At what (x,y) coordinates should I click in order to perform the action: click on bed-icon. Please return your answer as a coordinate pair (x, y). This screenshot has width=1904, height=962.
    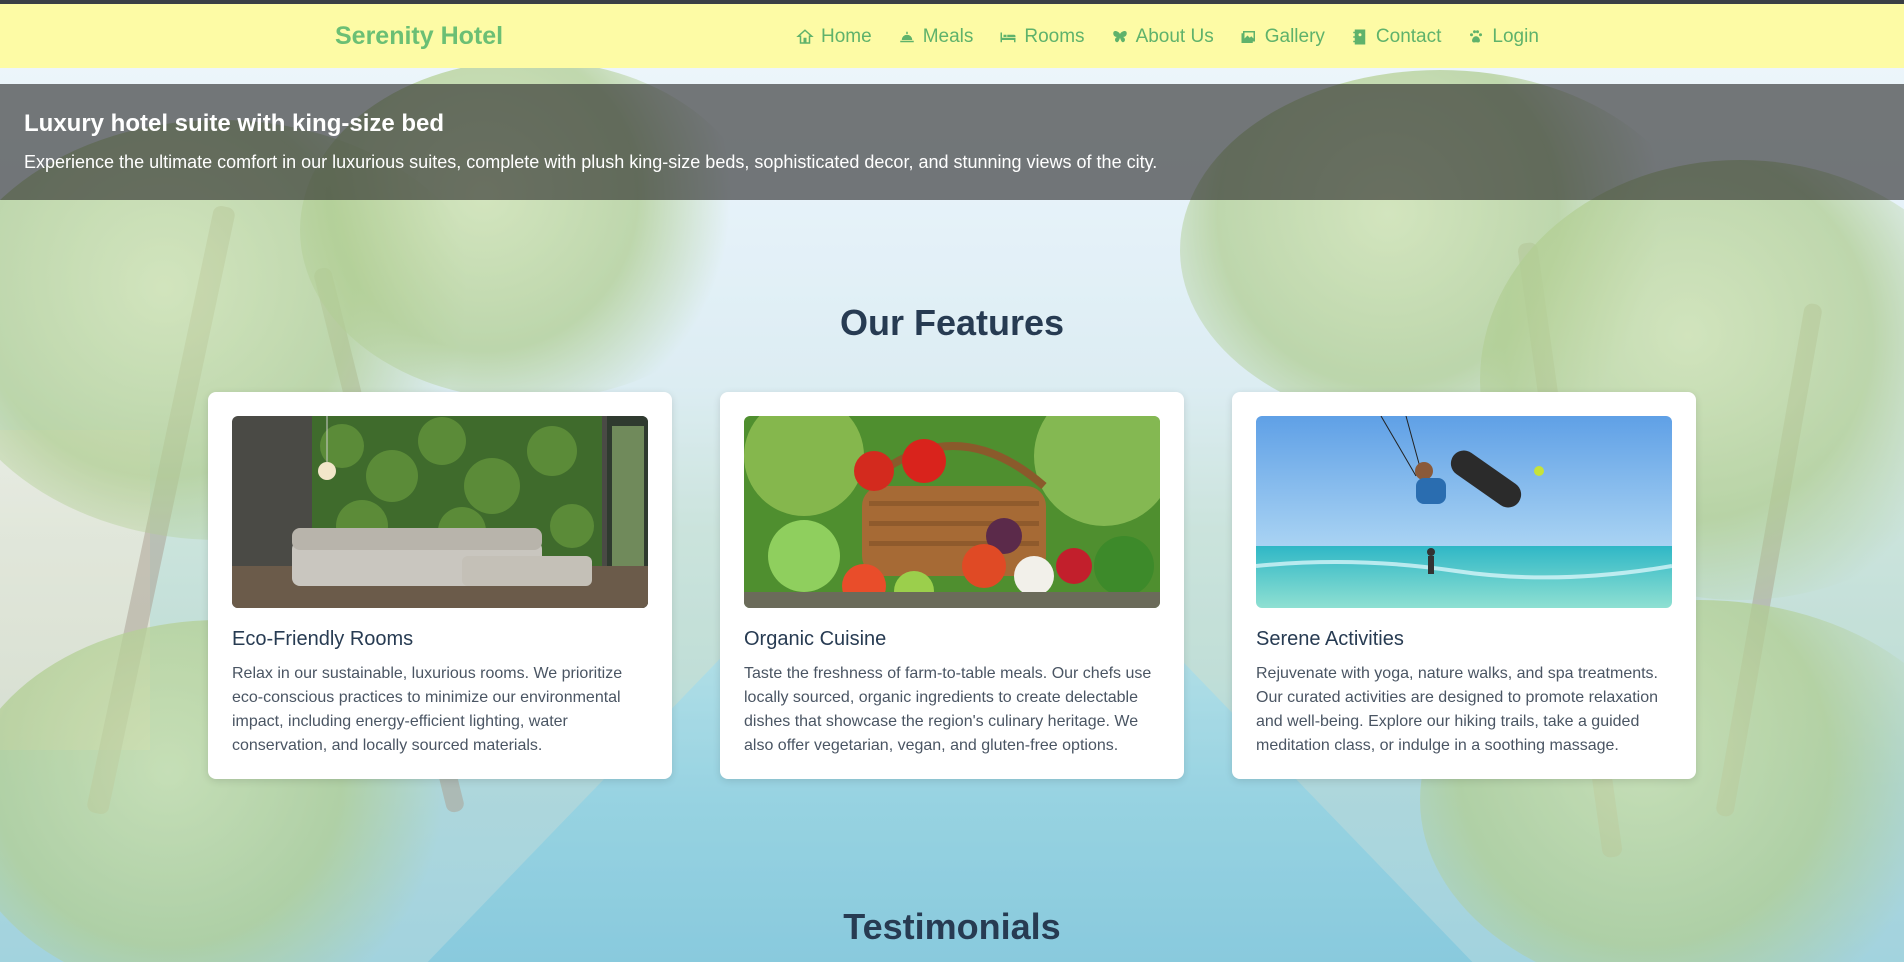
    Looking at the image, I should click on (1008, 37).